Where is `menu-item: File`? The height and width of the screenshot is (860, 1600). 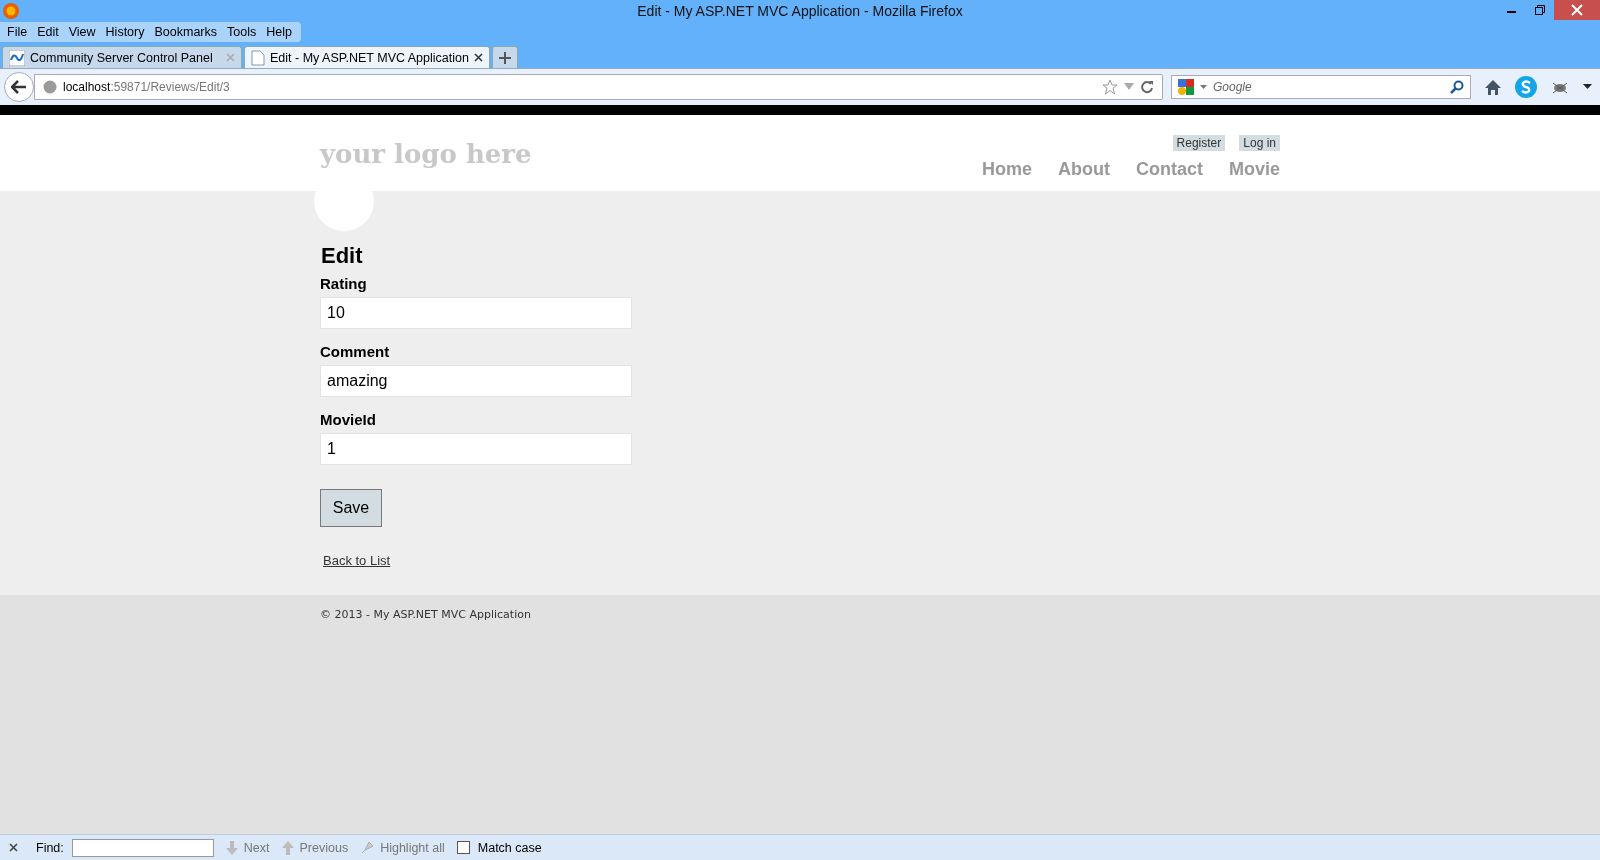 menu-item: File is located at coordinates (17, 32).